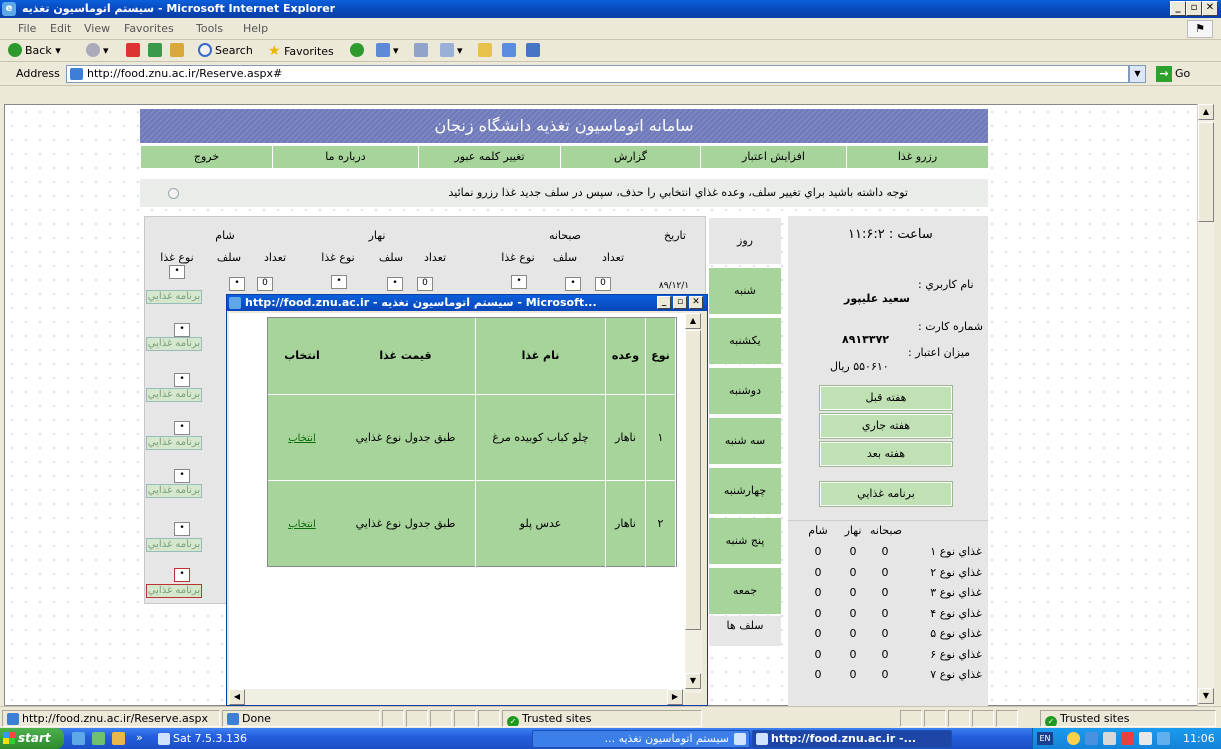 The width and height of the screenshot is (1221, 749). Describe the element at coordinates (693, 681) in the screenshot. I see `popup-scroll-down-button: ▼` at that location.